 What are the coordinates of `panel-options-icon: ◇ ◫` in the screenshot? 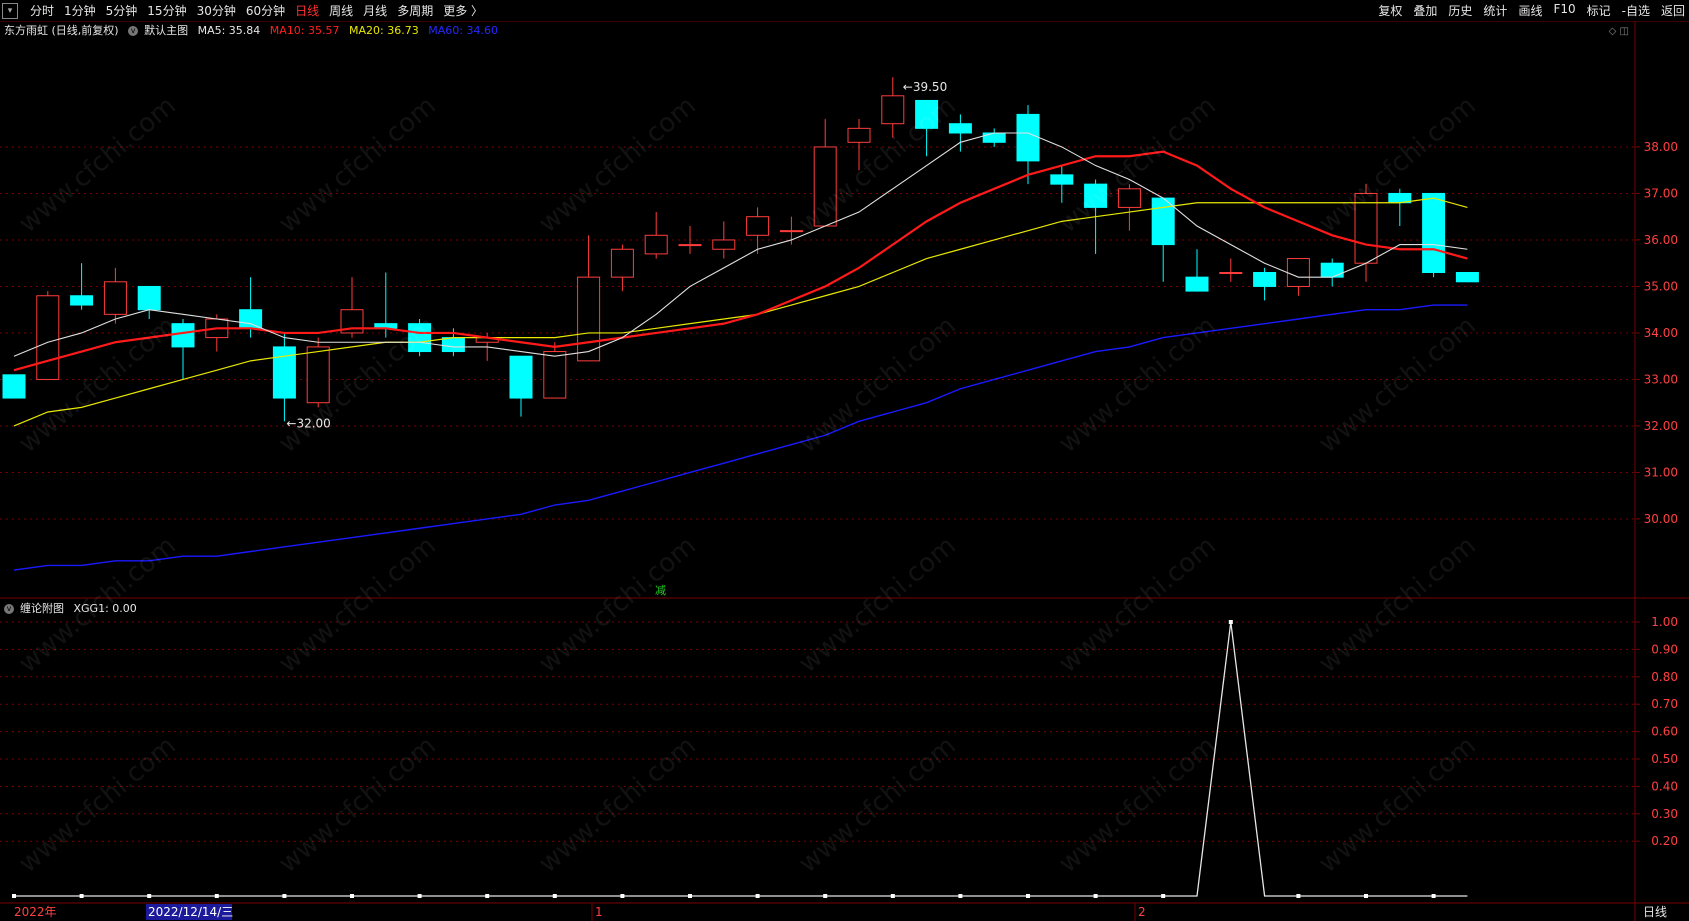 It's located at (1619, 31).